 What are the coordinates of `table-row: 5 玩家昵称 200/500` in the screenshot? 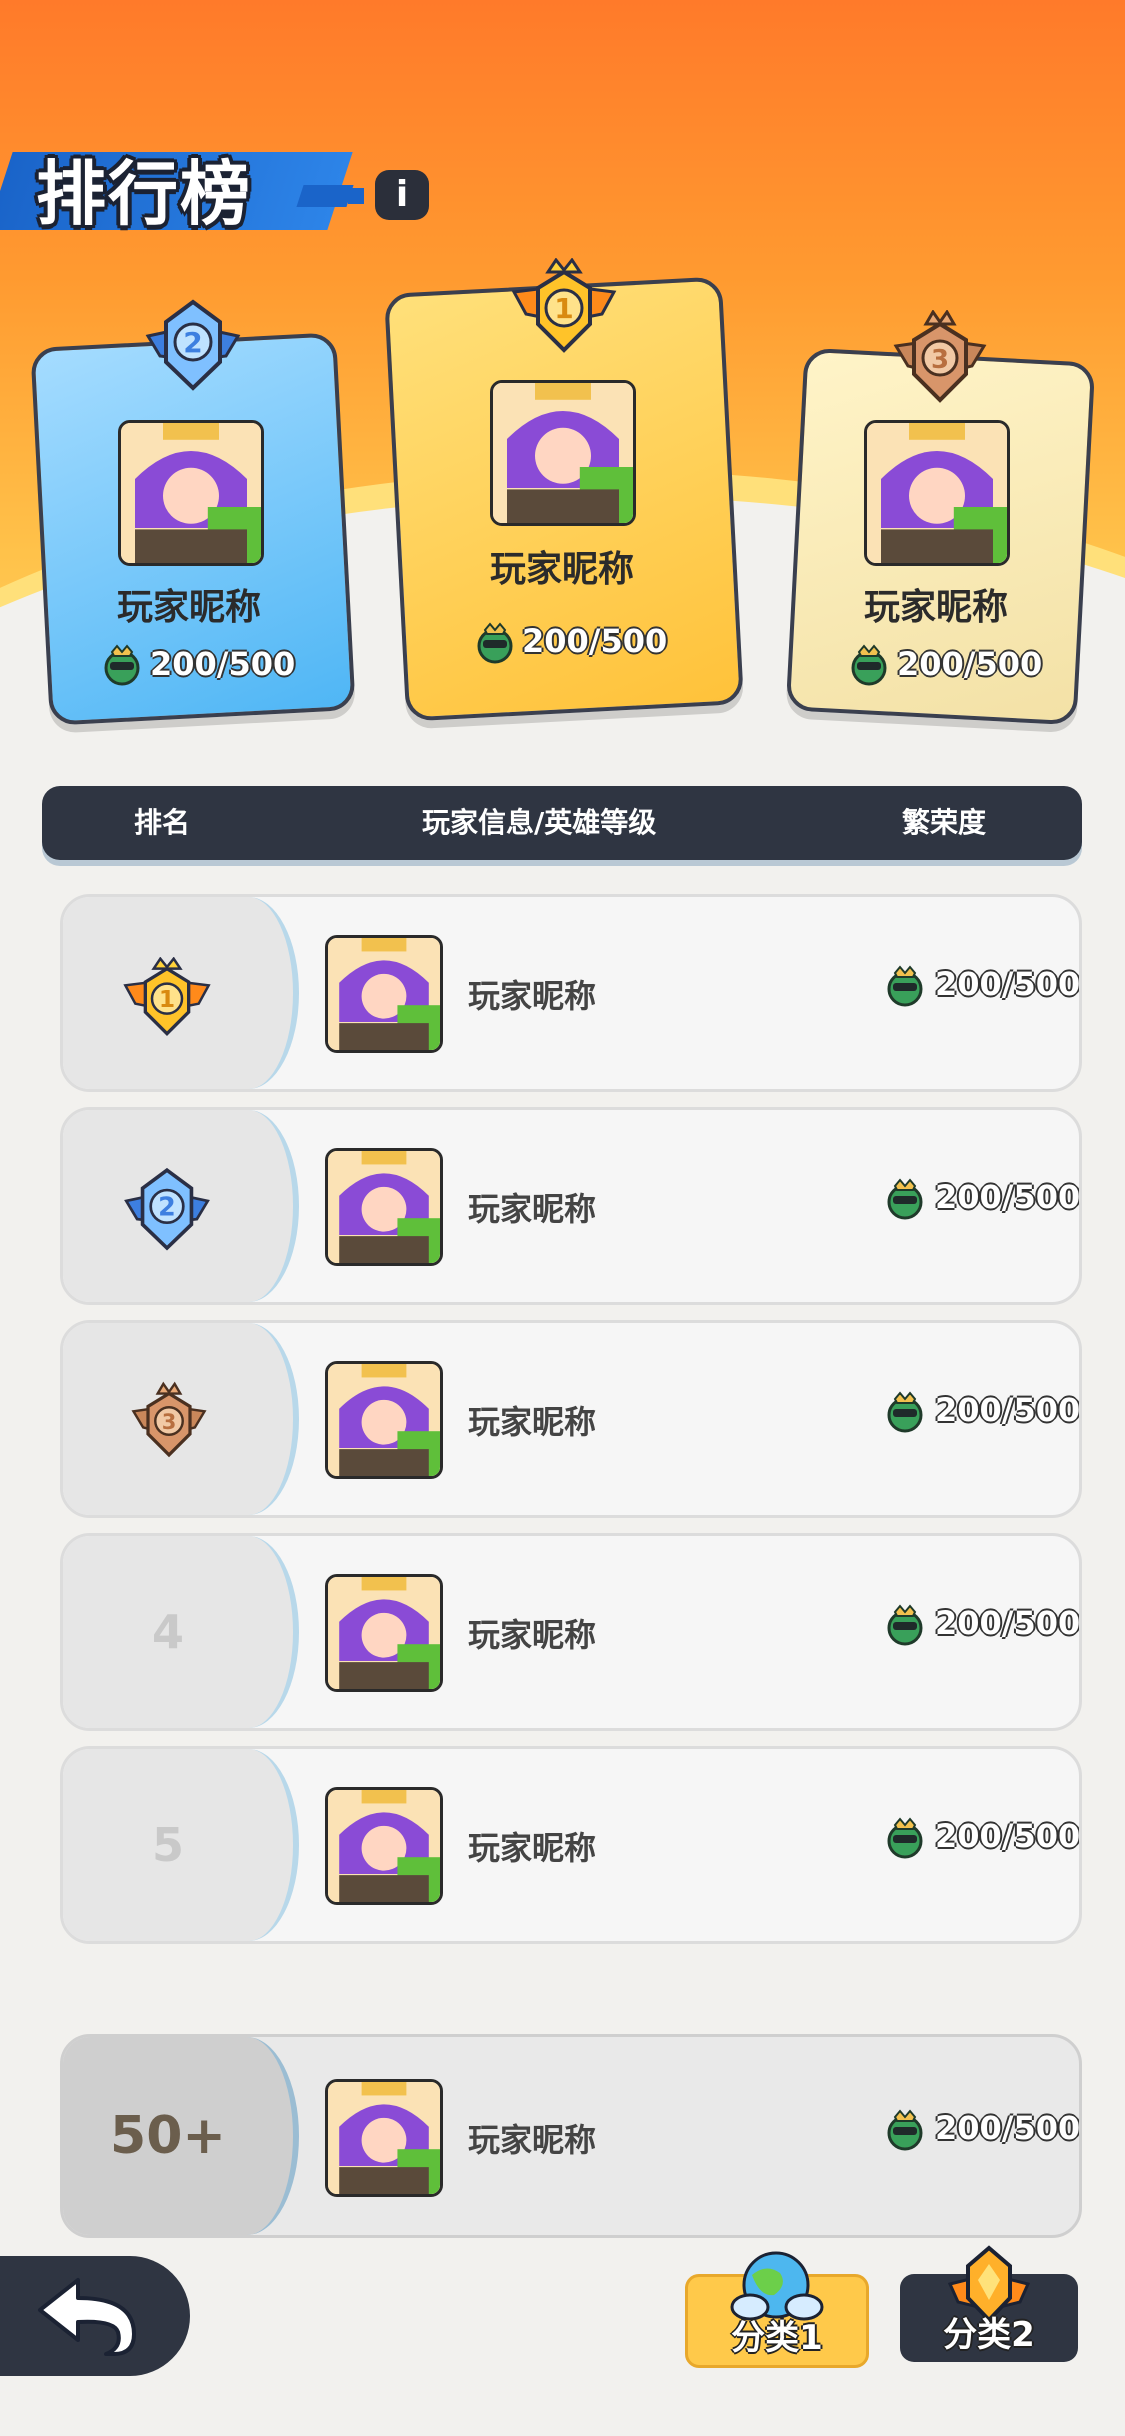 It's located at (571, 1845).